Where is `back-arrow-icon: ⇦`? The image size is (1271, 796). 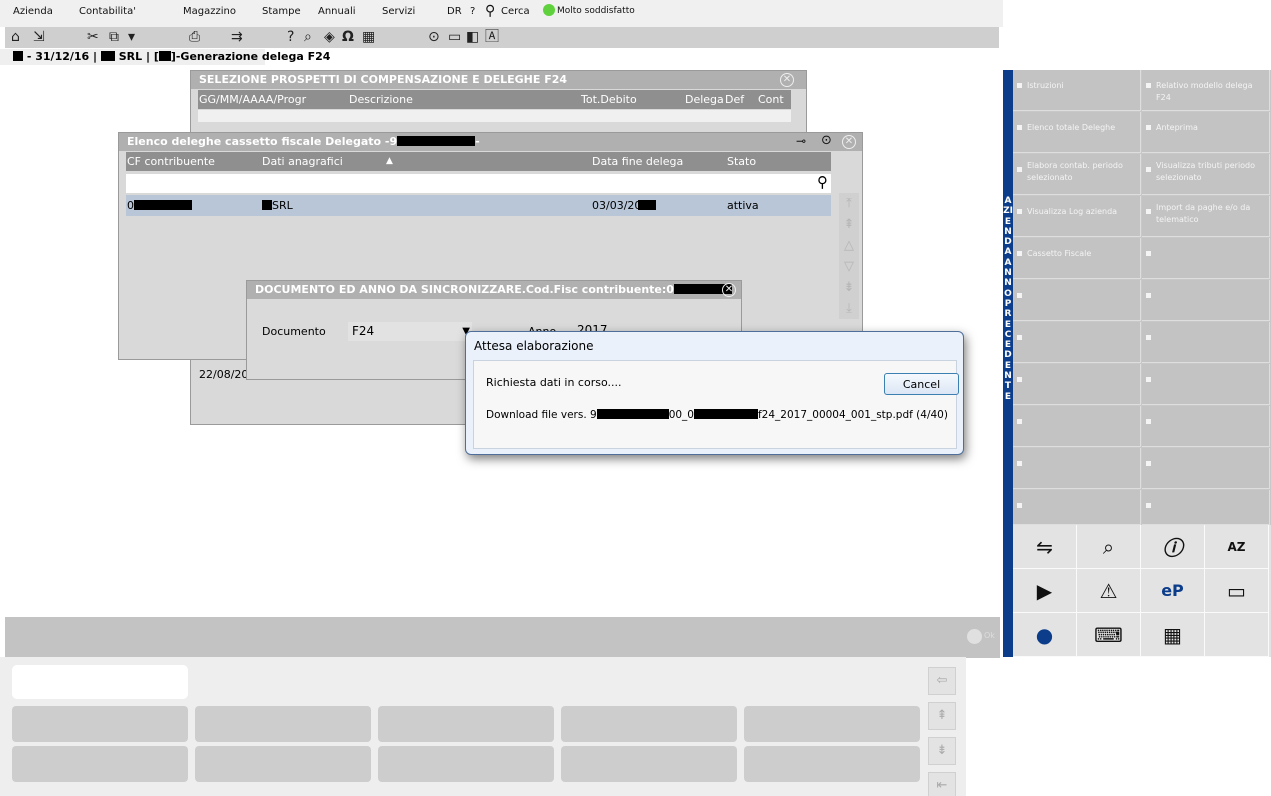 back-arrow-icon: ⇦ is located at coordinates (942, 681).